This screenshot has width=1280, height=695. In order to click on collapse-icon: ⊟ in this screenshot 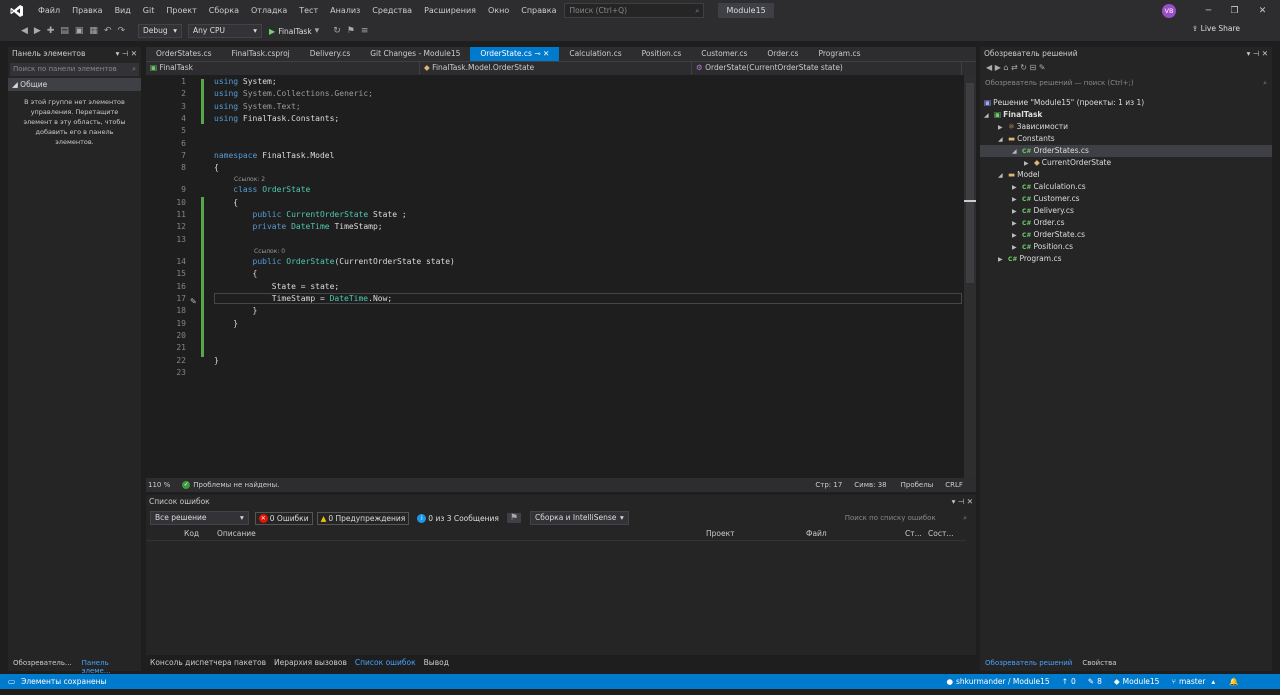, I will do `click(1033, 67)`.